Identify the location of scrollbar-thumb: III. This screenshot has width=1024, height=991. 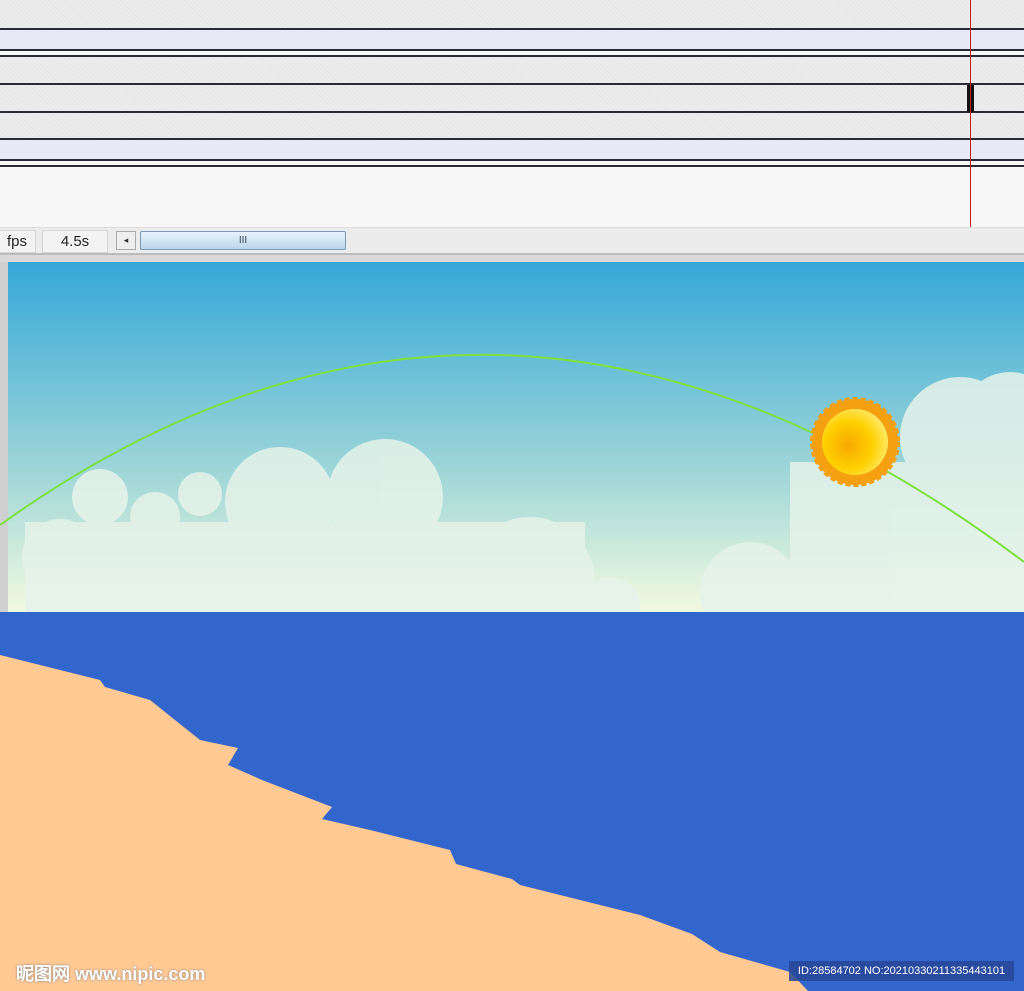
(243, 240).